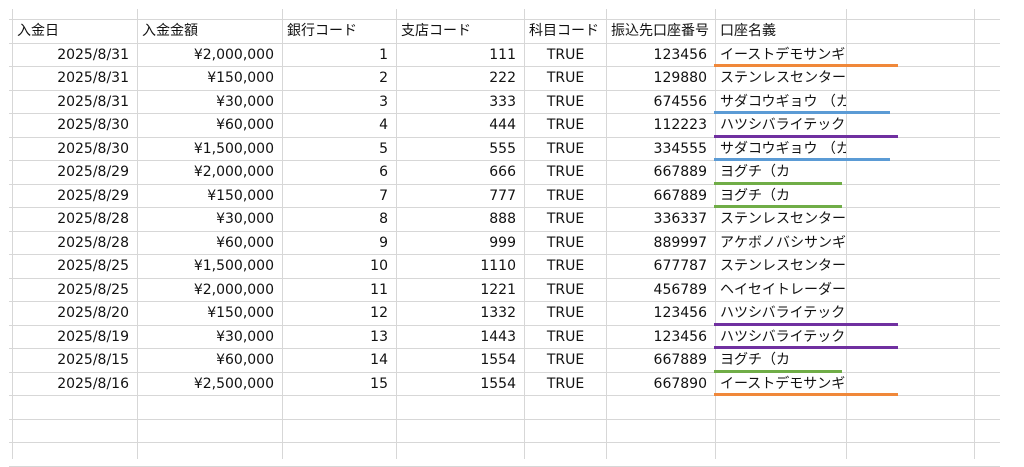  Describe the element at coordinates (460, 172) in the screenshot. I see `cell-branch-code: 666` at that location.